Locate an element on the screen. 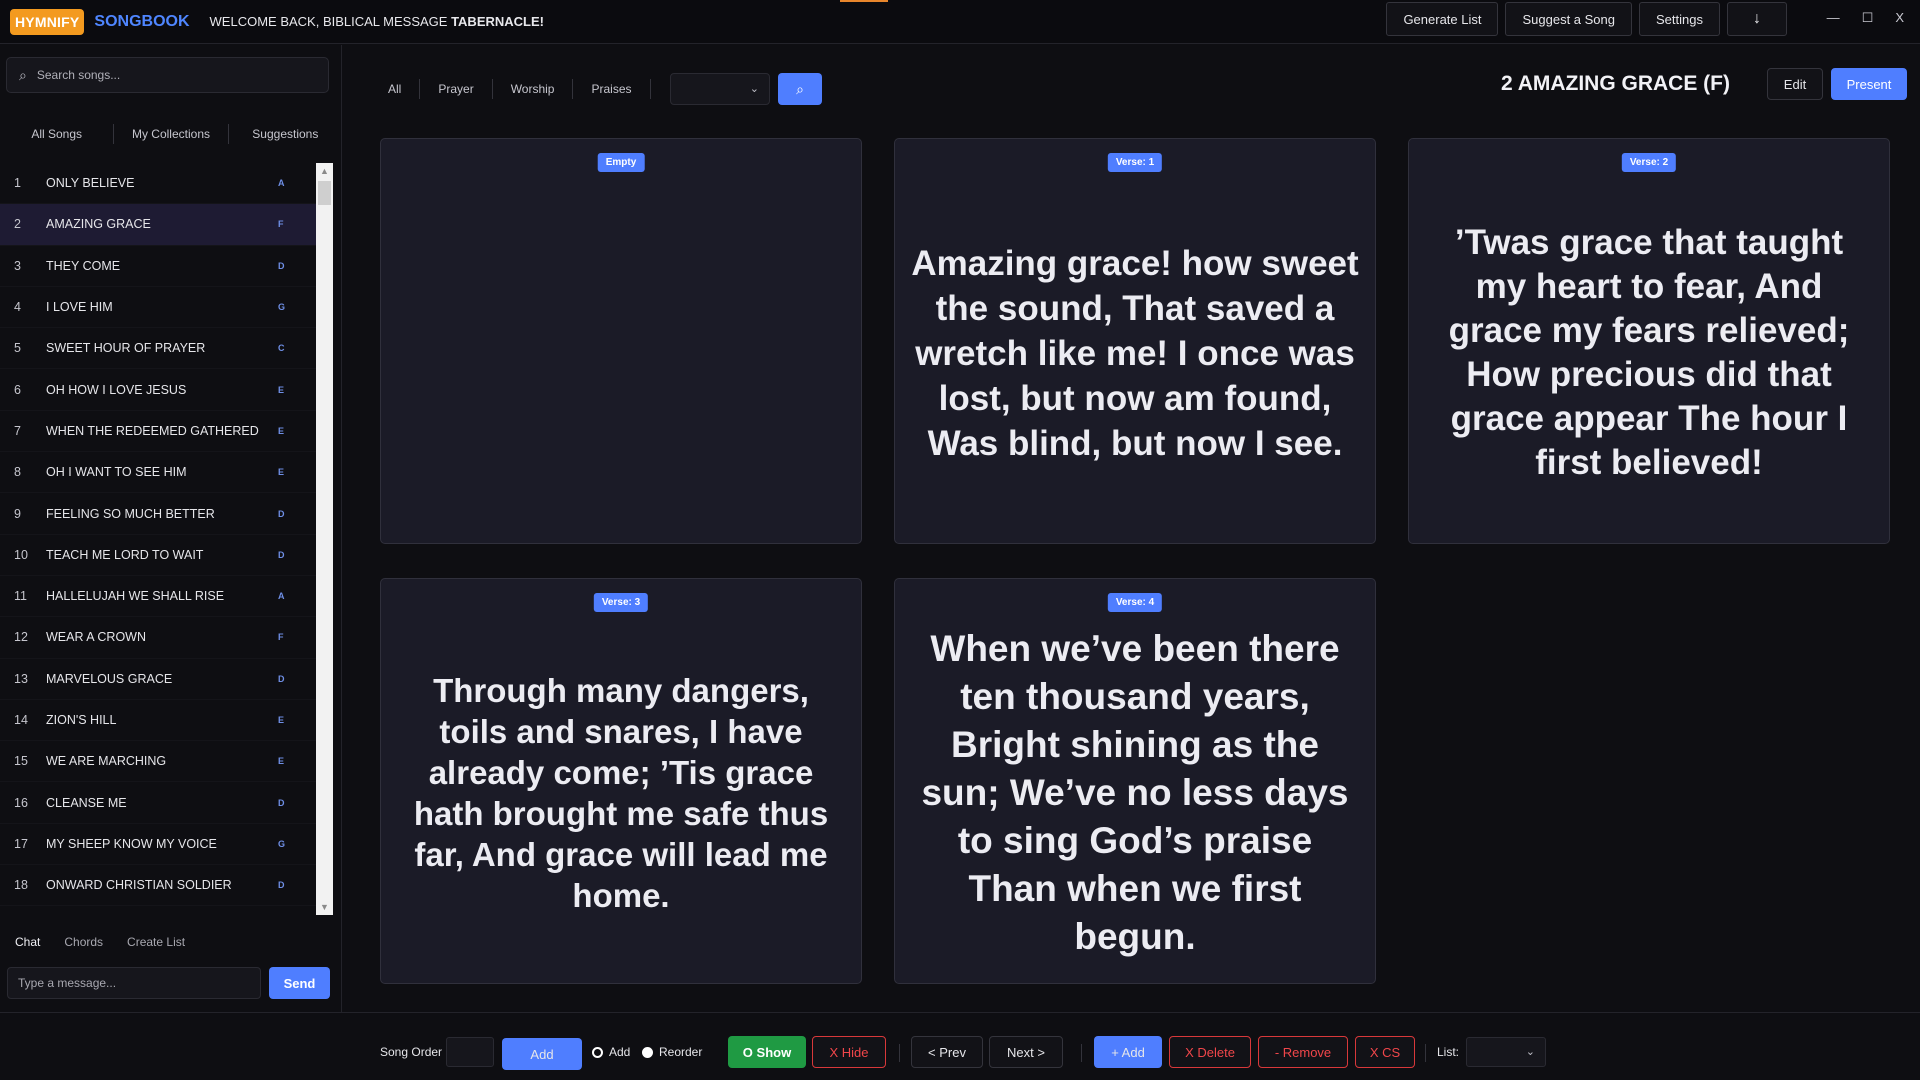  song-title: I LOVE HIM is located at coordinates (79, 307).